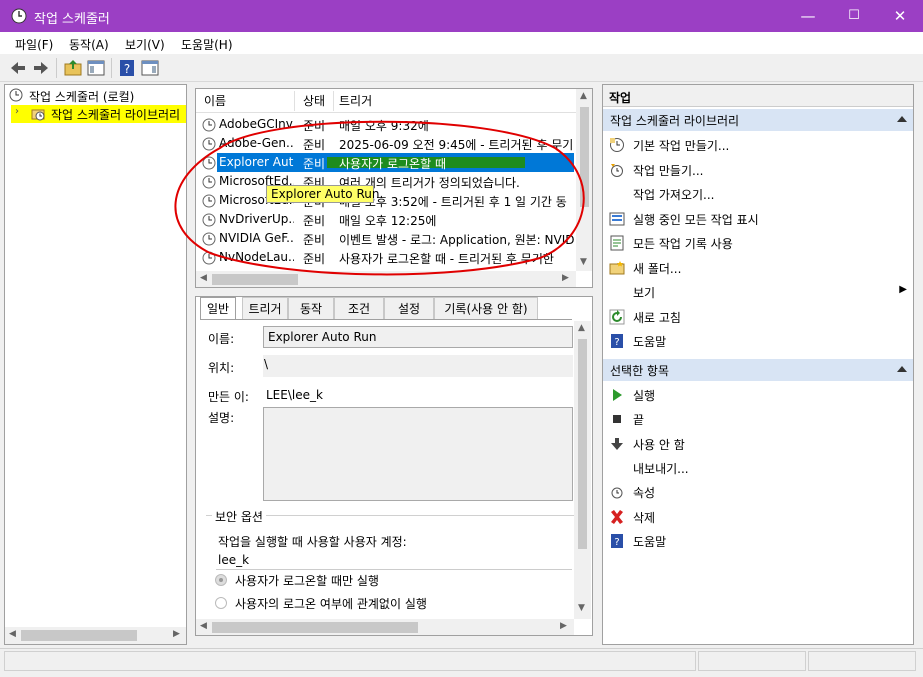 The height and width of the screenshot is (677, 923). Describe the element at coordinates (314, 102) in the screenshot. I see `column-header-status: 상태` at that location.